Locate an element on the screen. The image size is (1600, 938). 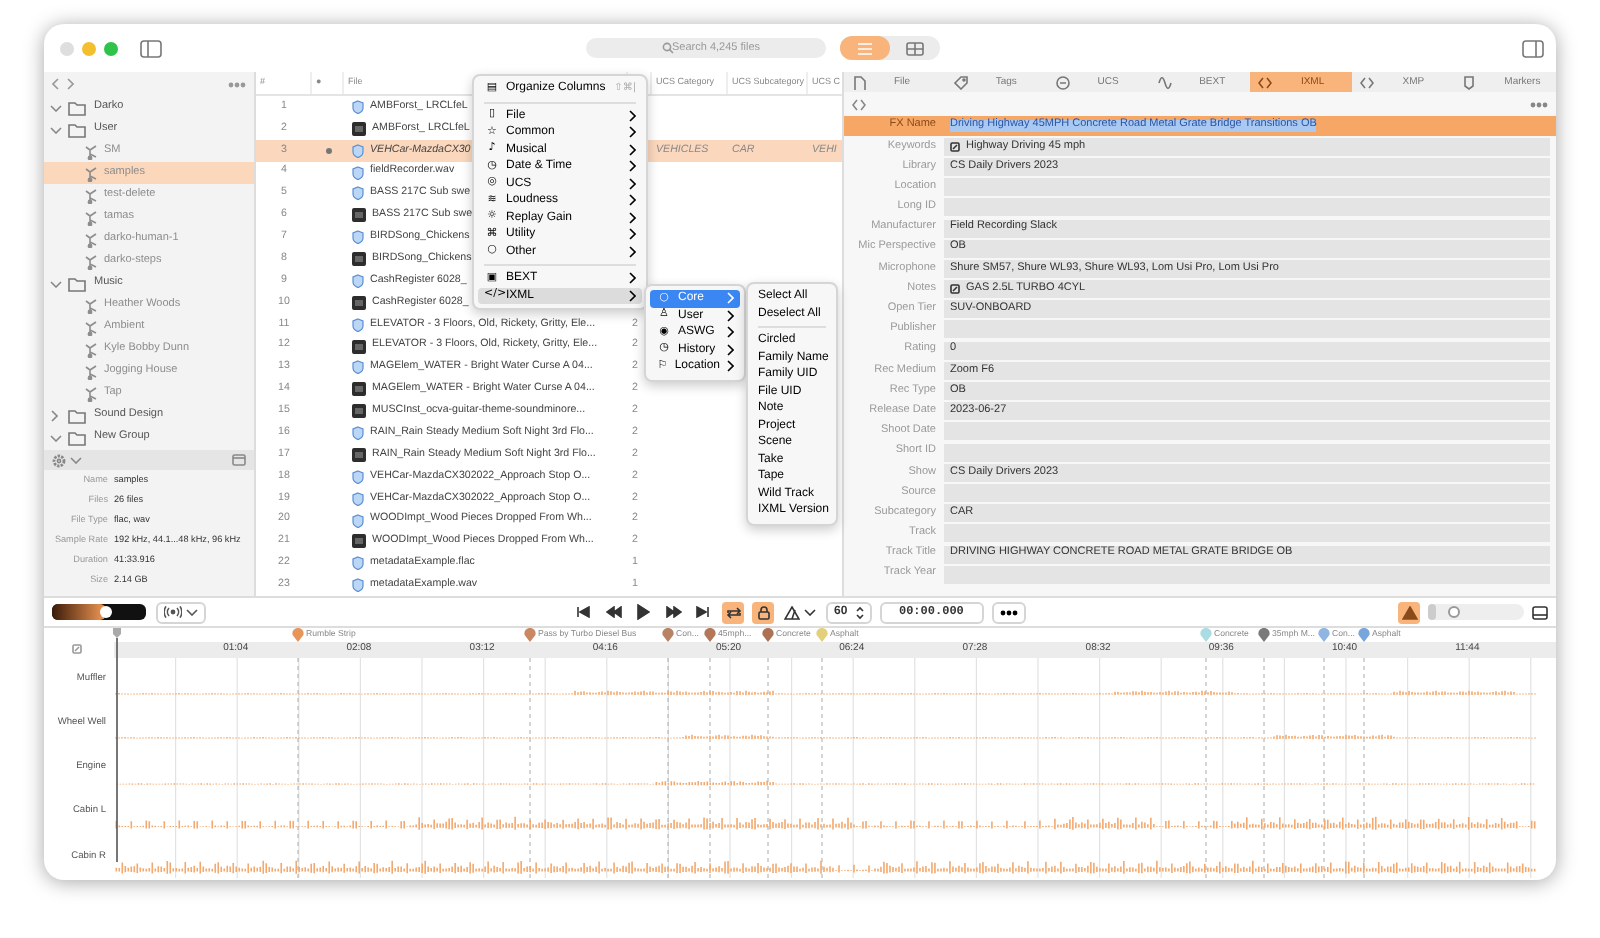
zoom-button is located at coordinates (111, 48).